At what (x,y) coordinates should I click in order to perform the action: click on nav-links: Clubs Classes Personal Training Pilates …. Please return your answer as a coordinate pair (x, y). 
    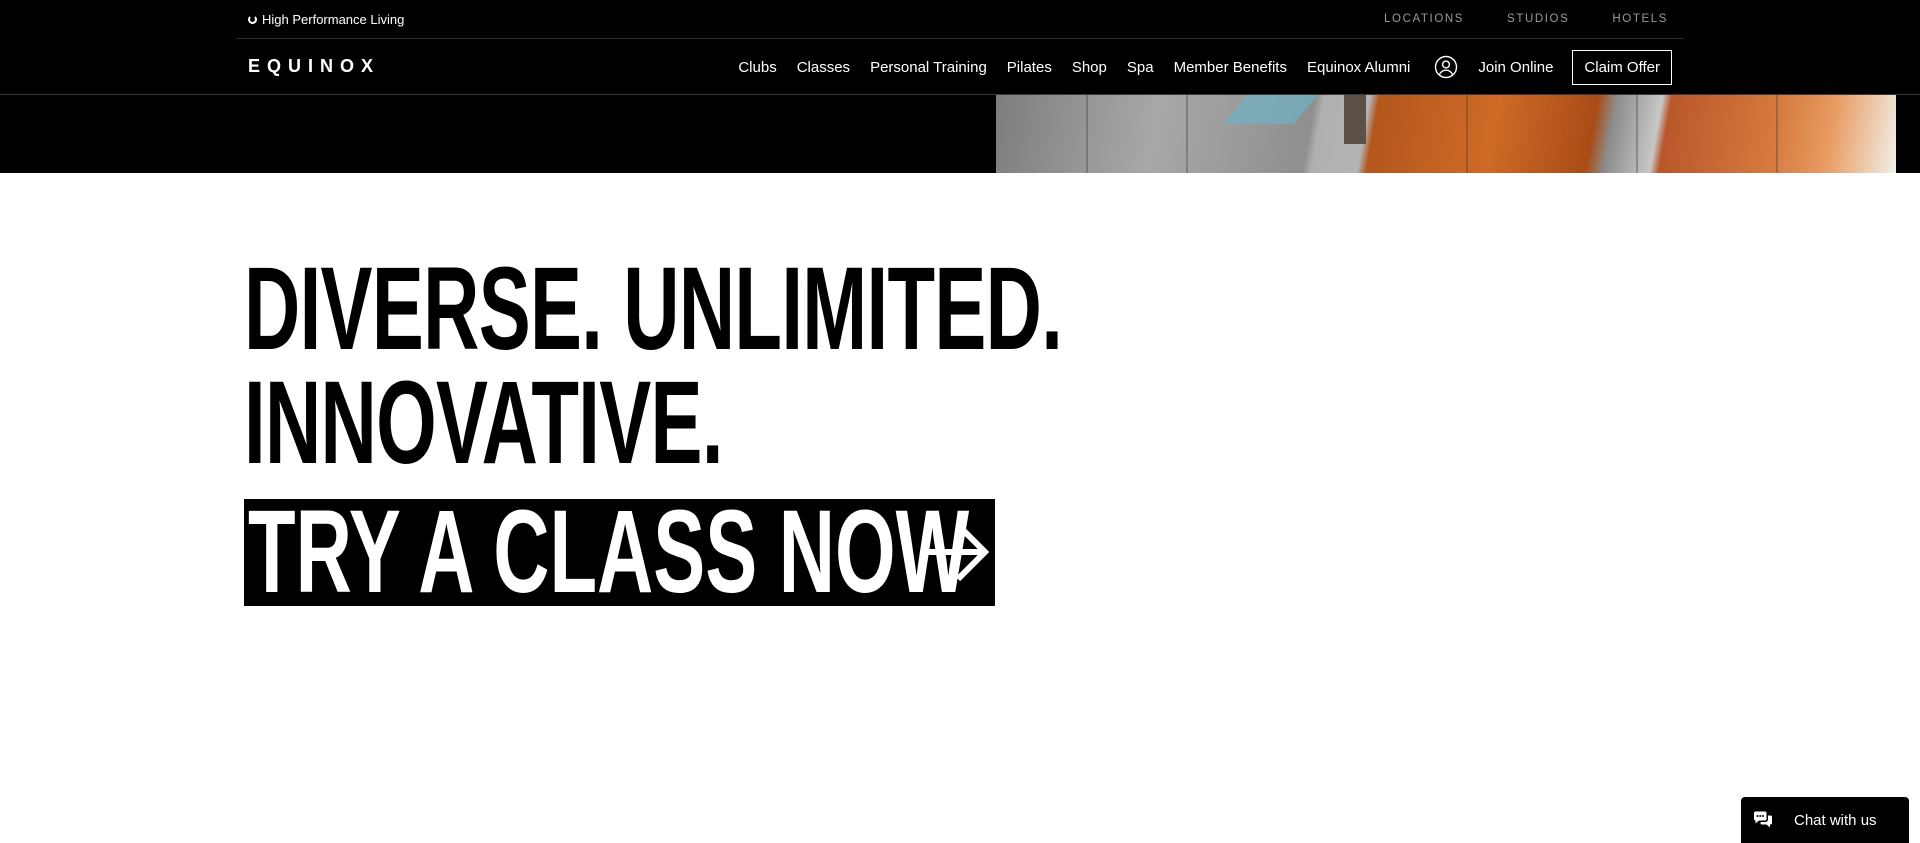
    Looking at the image, I should click on (1205, 67).